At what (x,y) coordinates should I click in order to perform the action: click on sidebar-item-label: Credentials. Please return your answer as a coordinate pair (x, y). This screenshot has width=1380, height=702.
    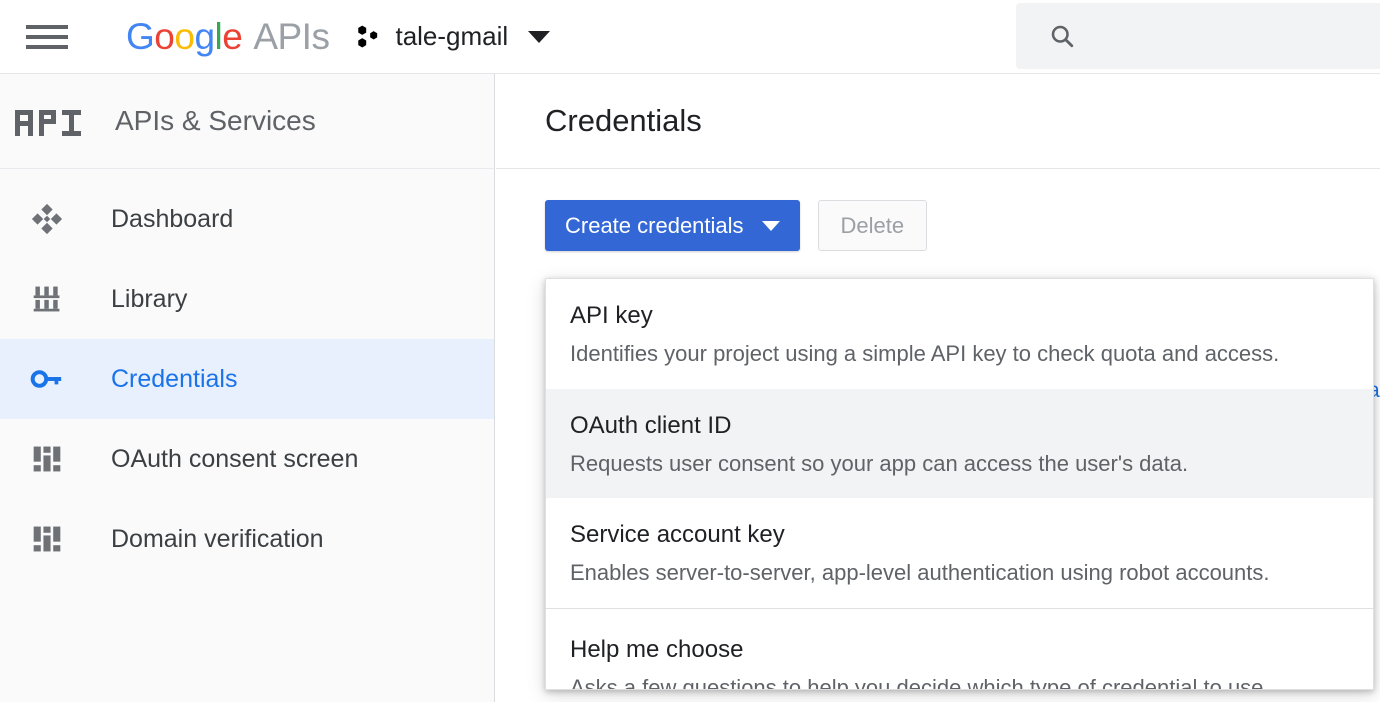
    Looking at the image, I should click on (174, 378).